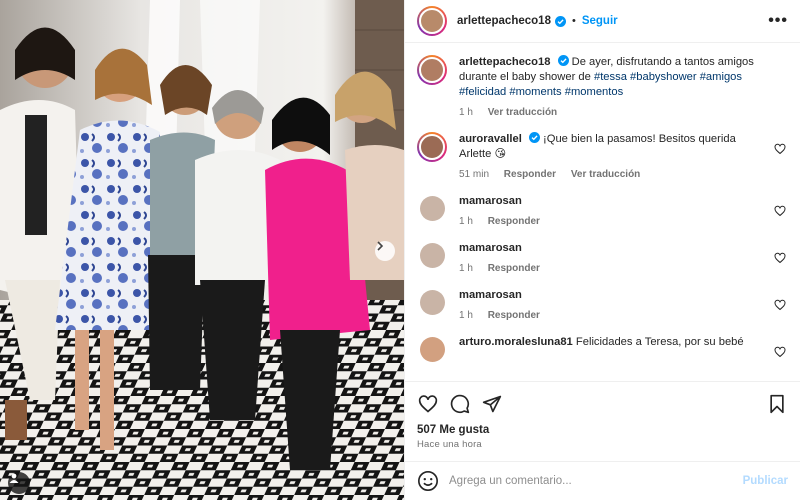 The height and width of the screenshot is (500, 800). What do you see at coordinates (432, 21) in the screenshot?
I see `author-avatar` at bounding box center [432, 21].